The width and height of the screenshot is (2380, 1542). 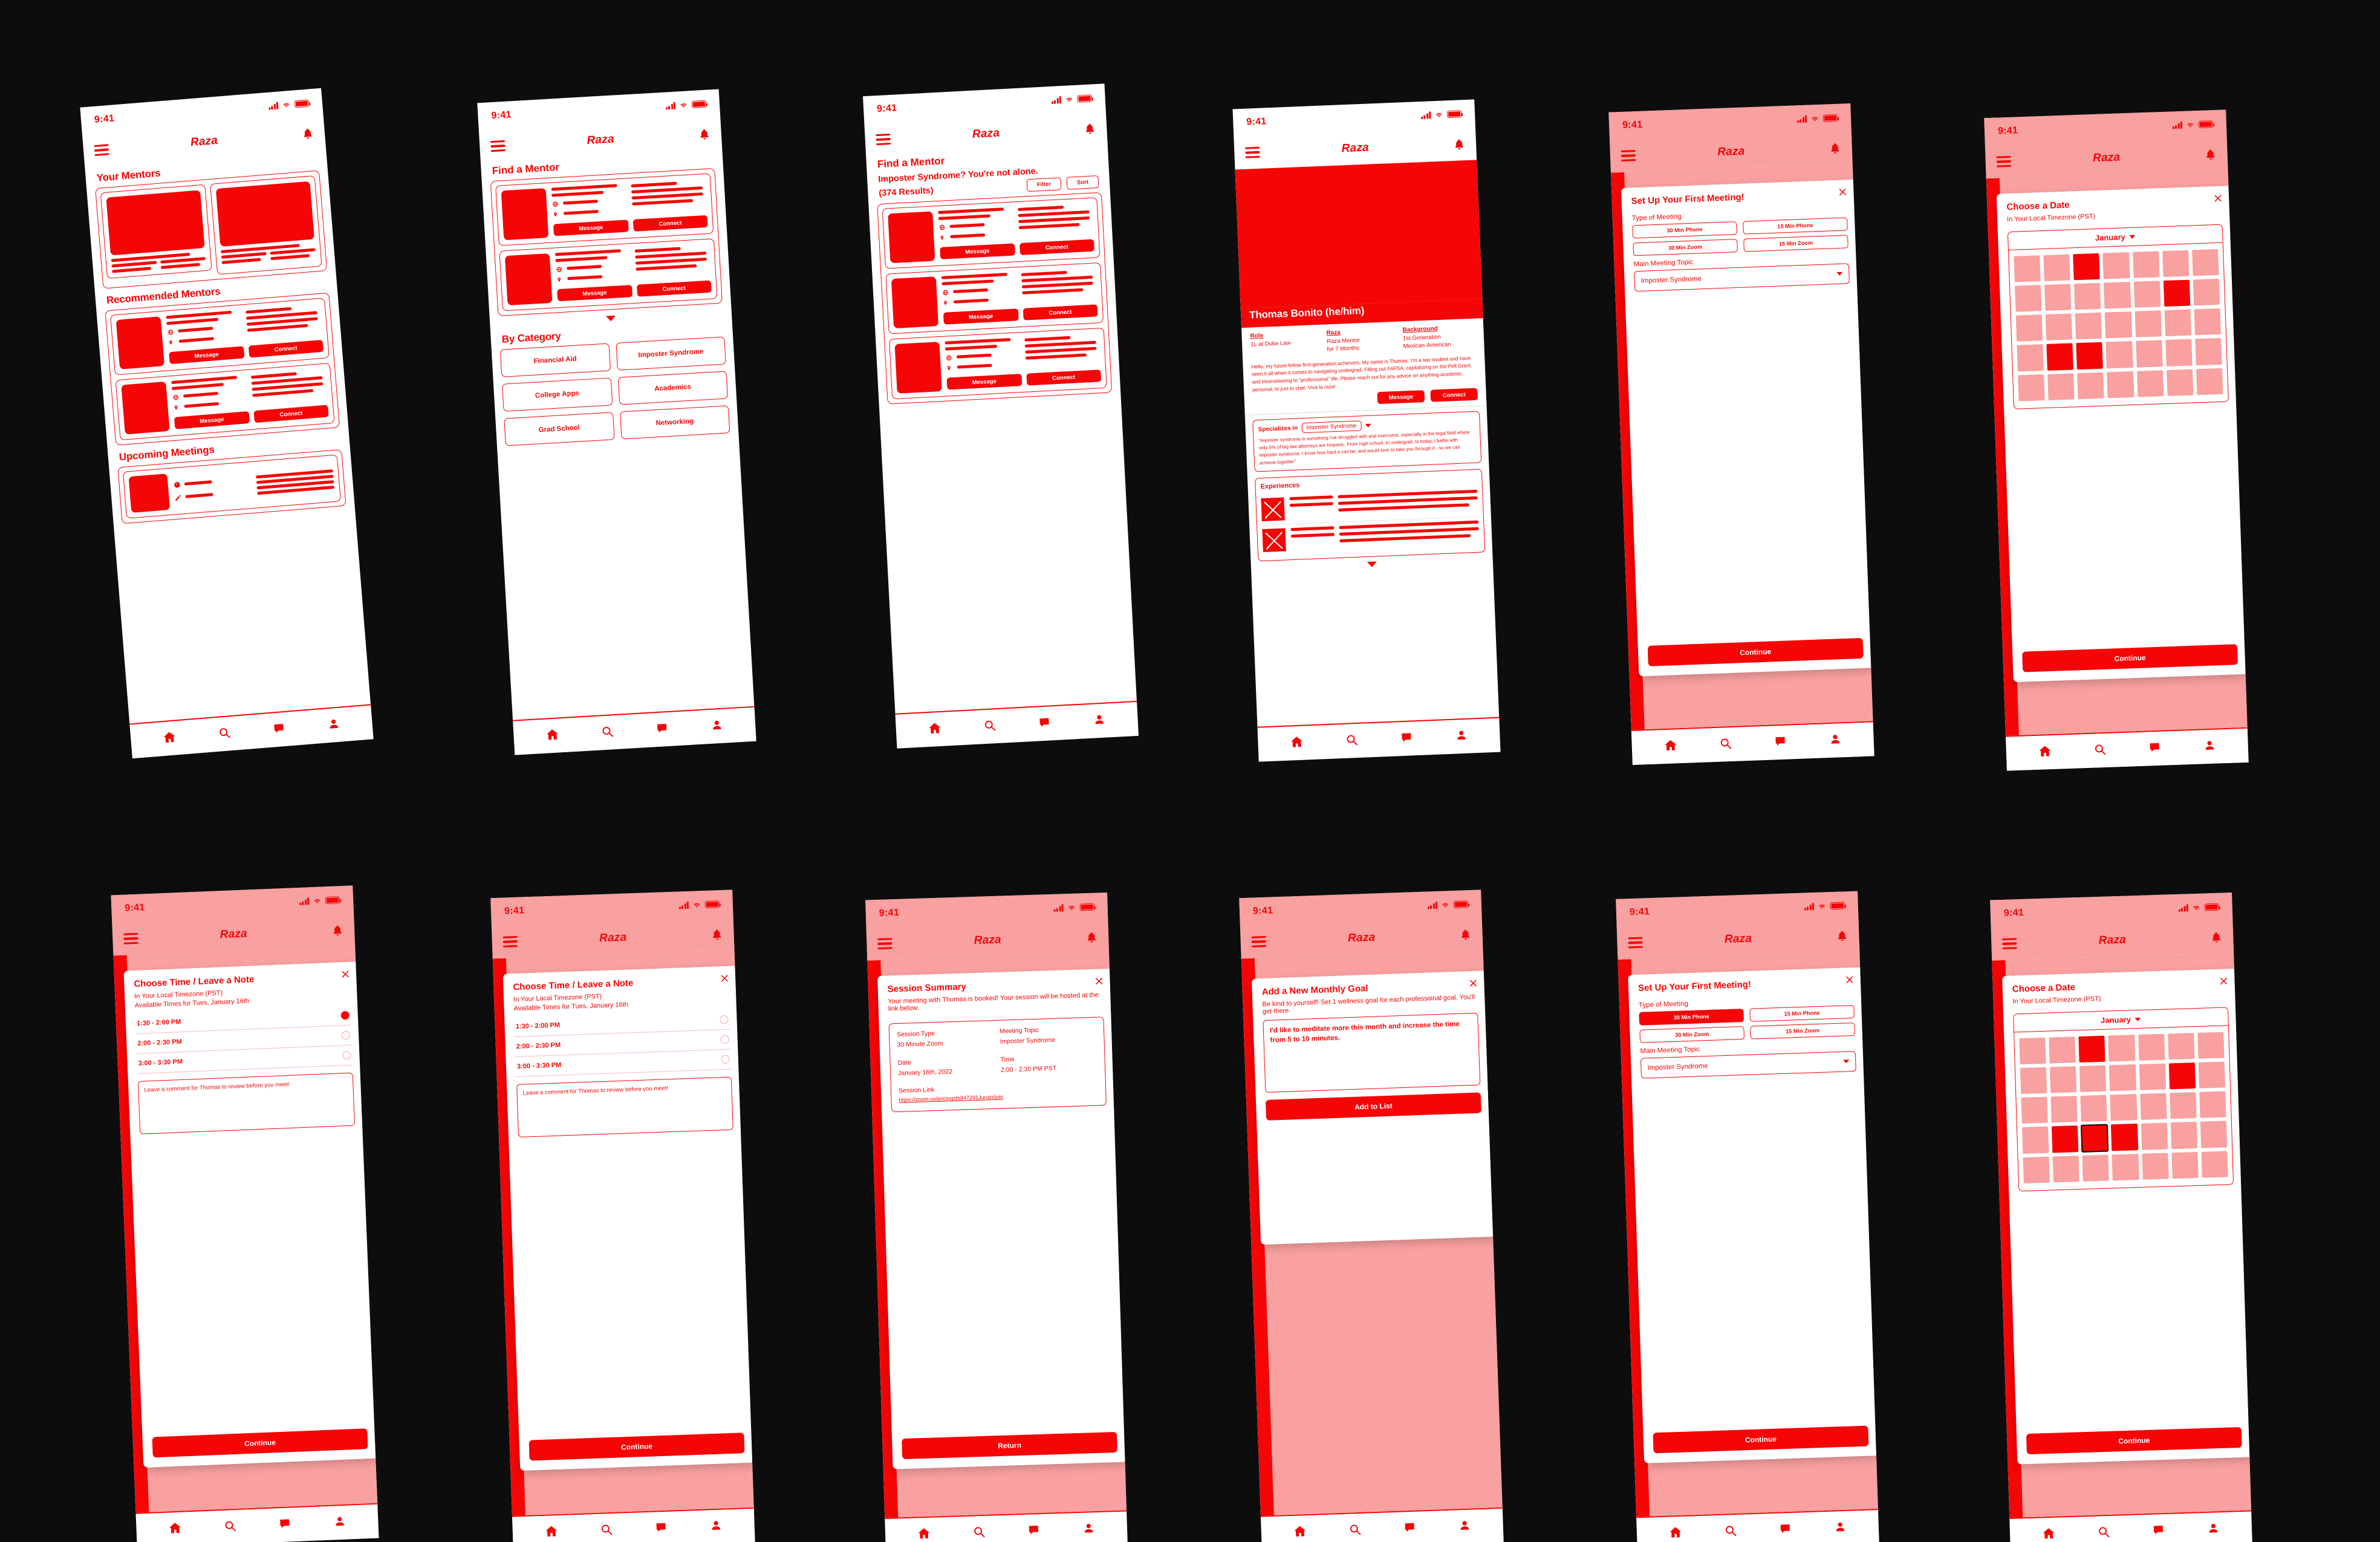 I want to click on meeting-type-option: 15 Min Phone, so click(x=1795, y=226).